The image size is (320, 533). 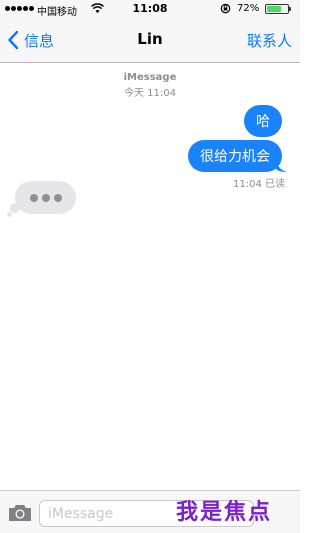 What do you see at coordinates (225, 8) in the screenshot?
I see `rotation-lock-icon` at bounding box center [225, 8].